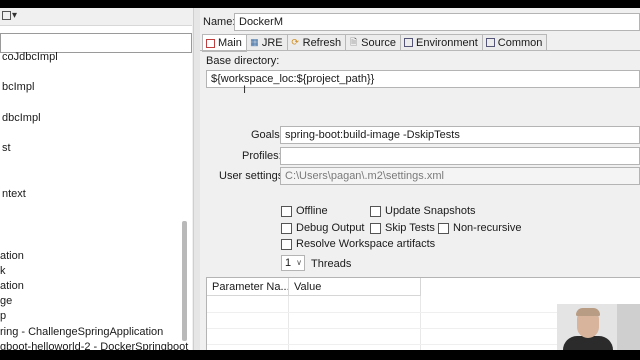 The image size is (640, 360). I want to click on tree-scrollbar, so click(184, 281).